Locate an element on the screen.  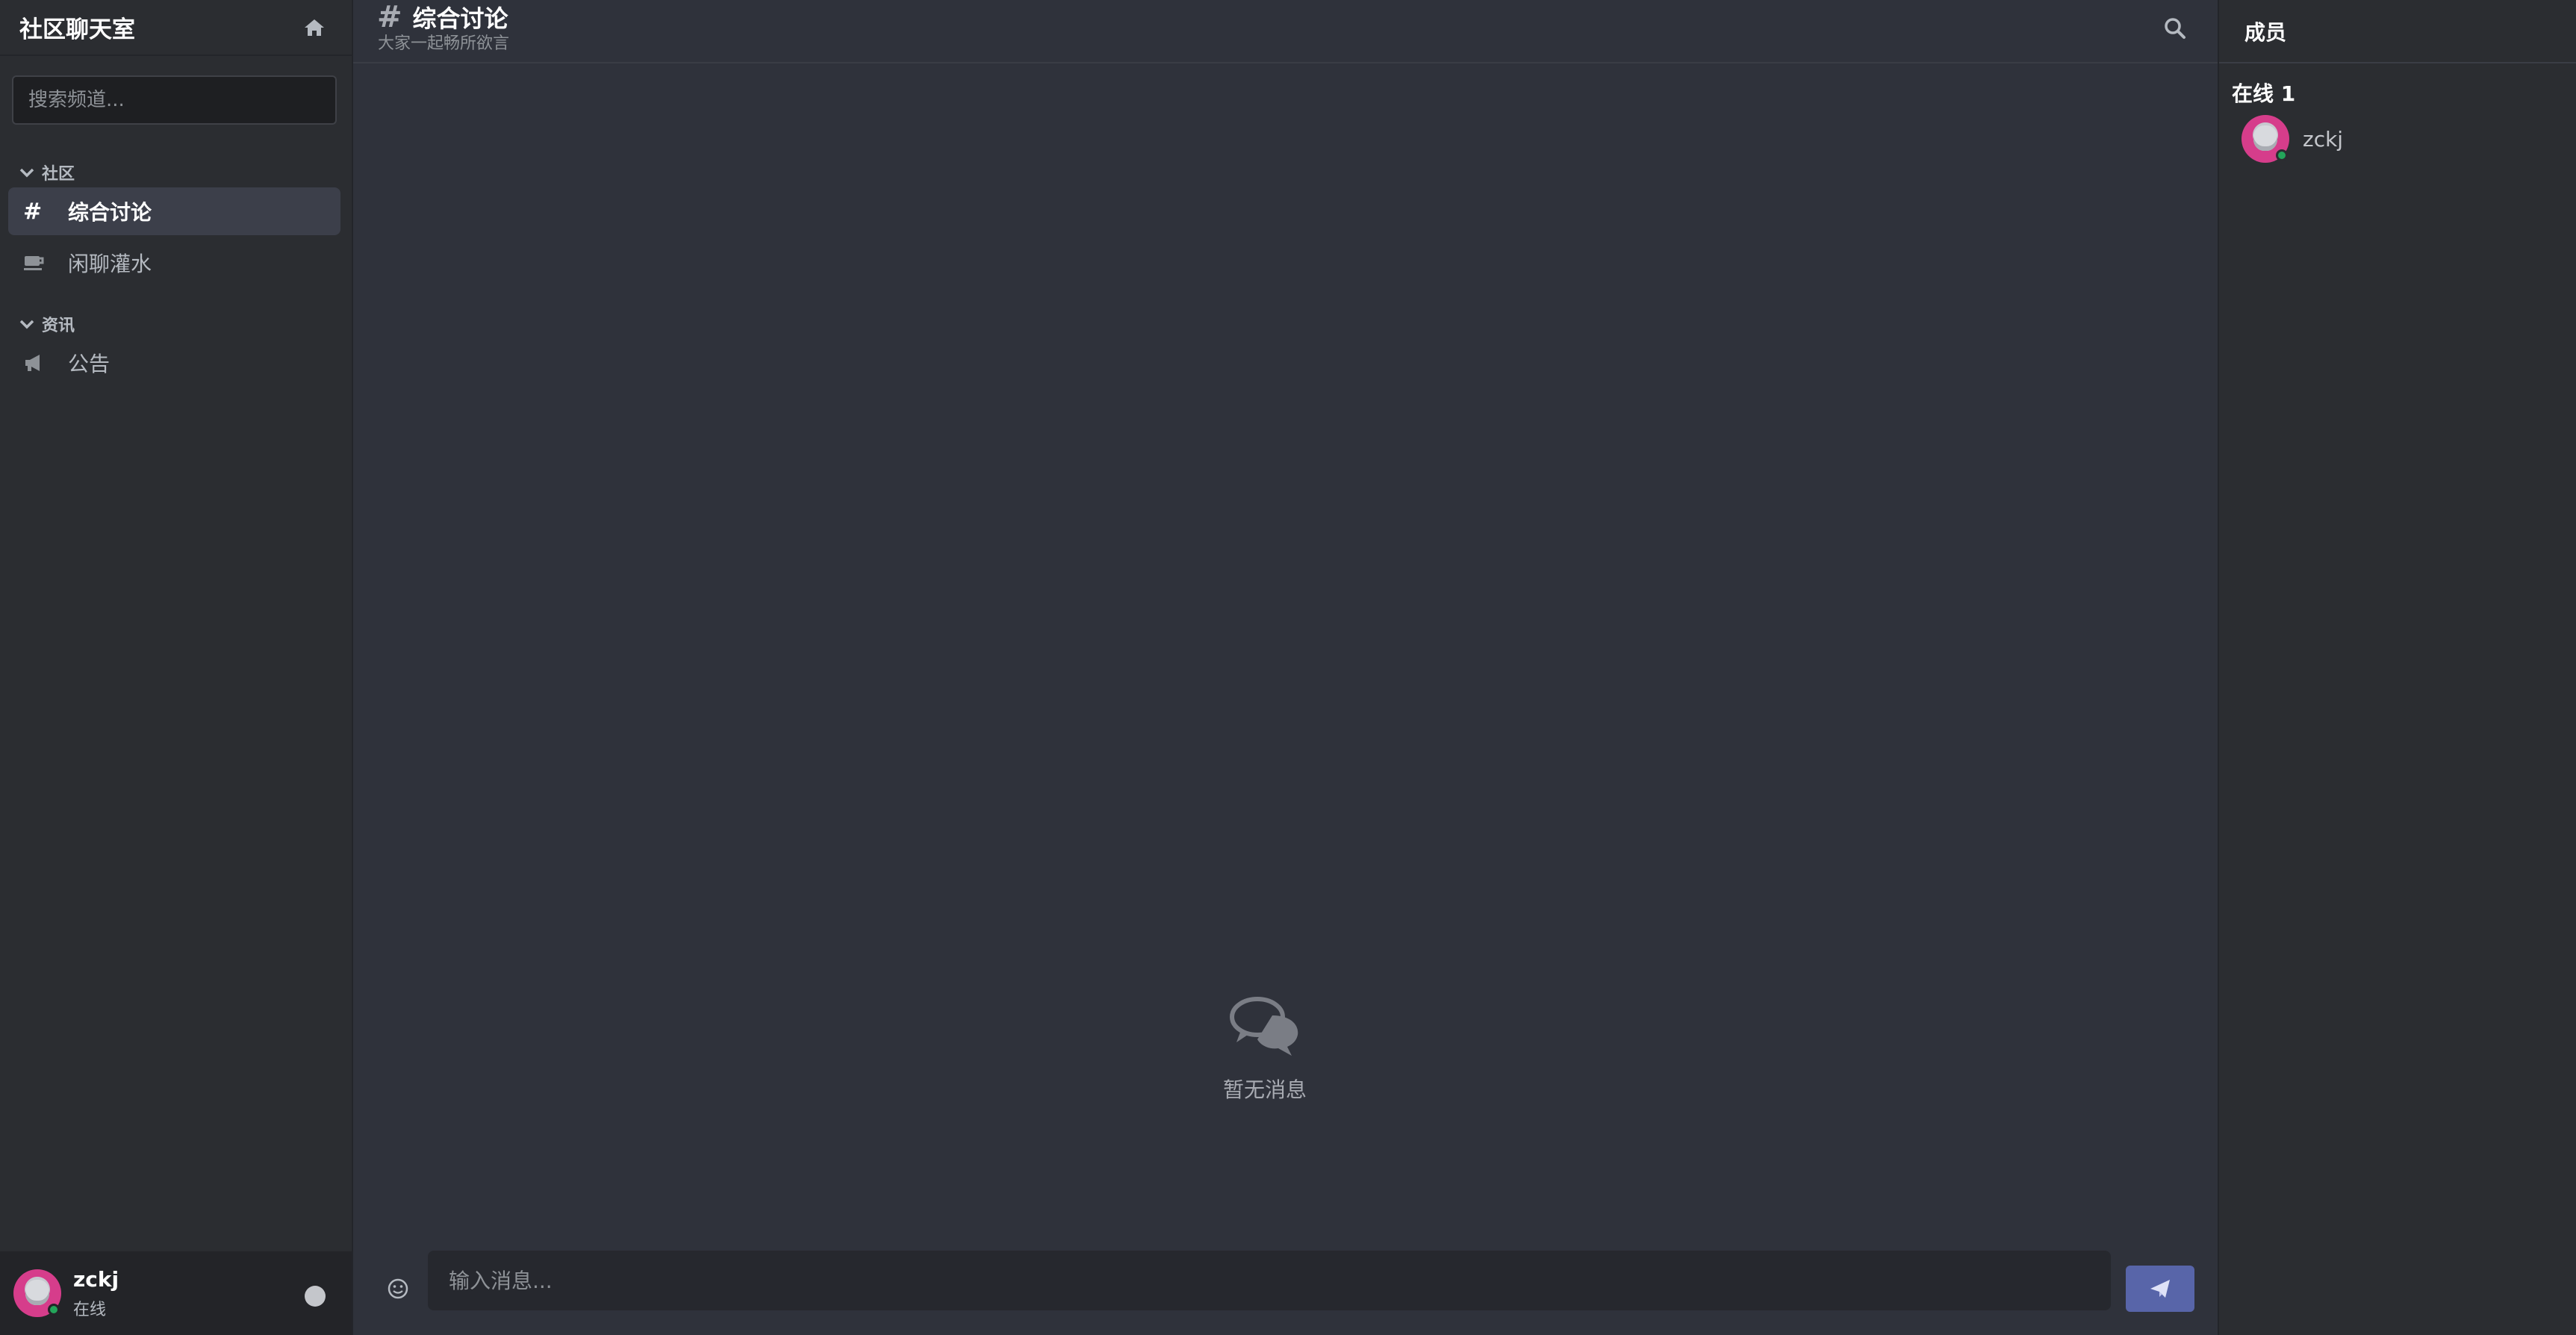
chat-bubbles-icon is located at coordinates (1264, 1029).